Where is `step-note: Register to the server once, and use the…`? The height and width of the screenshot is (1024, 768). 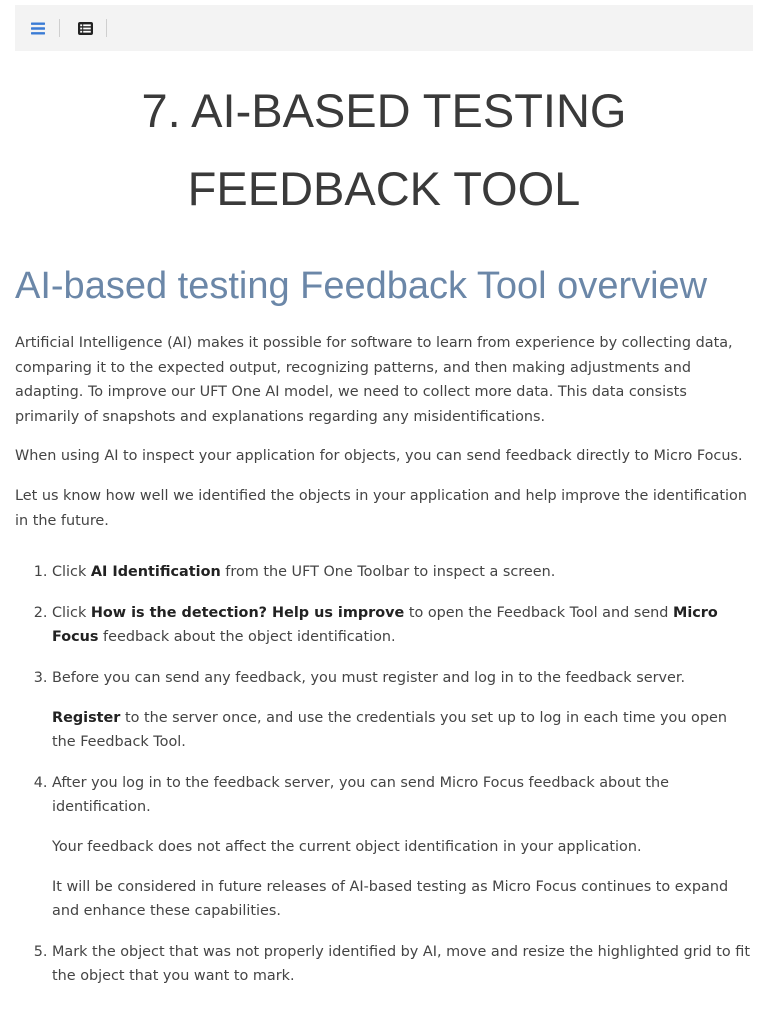 step-note: Register to the server once, and use the… is located at coordinates (403, 730).